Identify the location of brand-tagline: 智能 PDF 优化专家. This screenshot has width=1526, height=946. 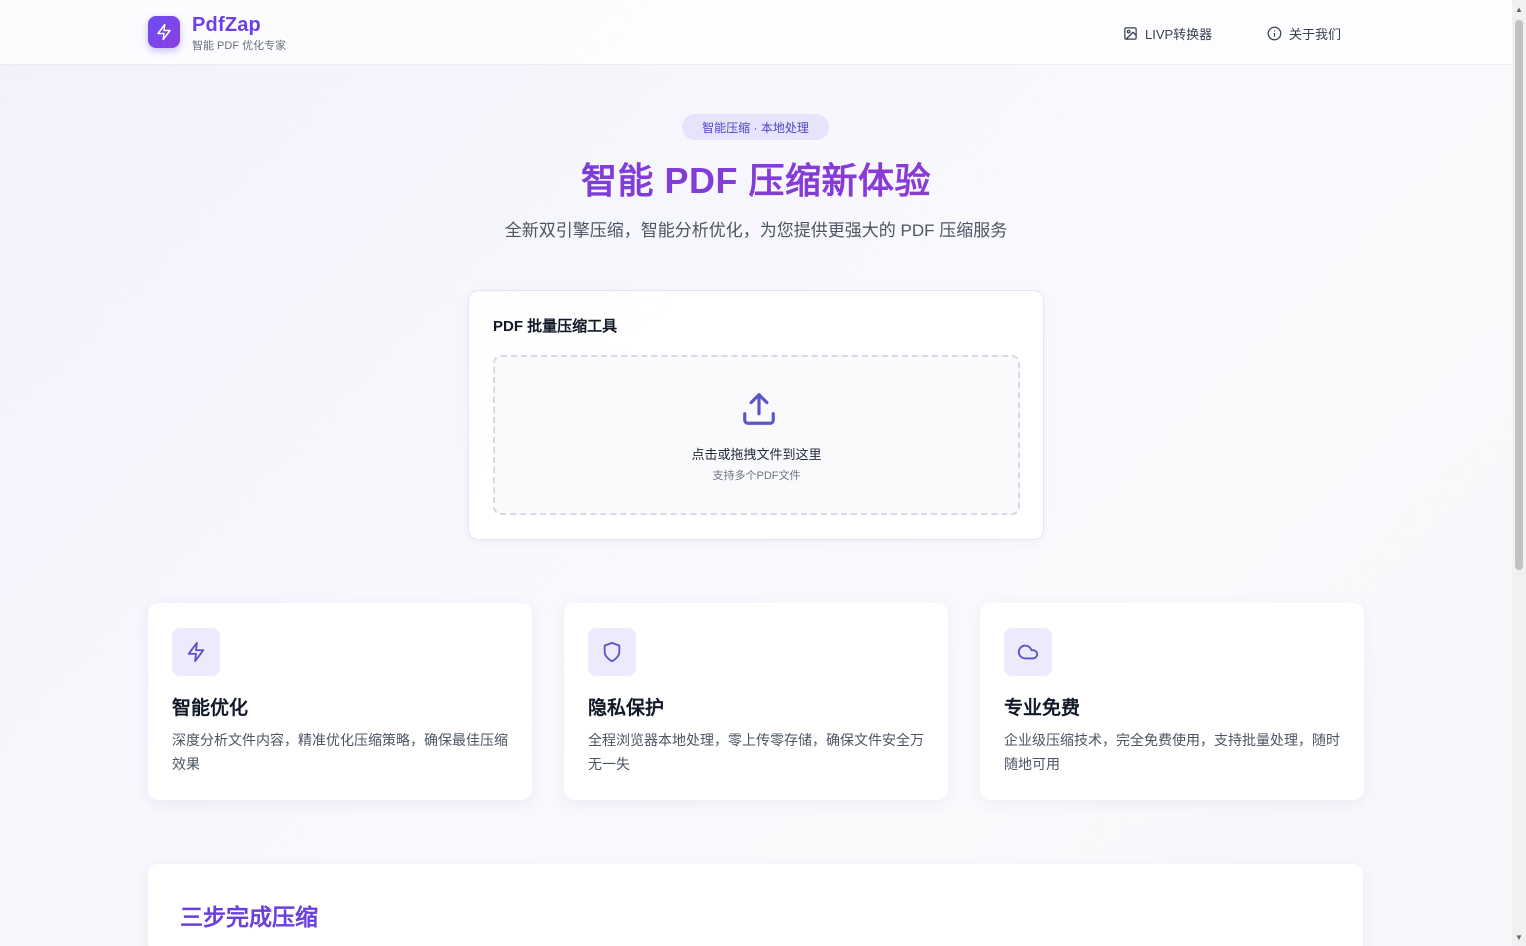
(239, 46).